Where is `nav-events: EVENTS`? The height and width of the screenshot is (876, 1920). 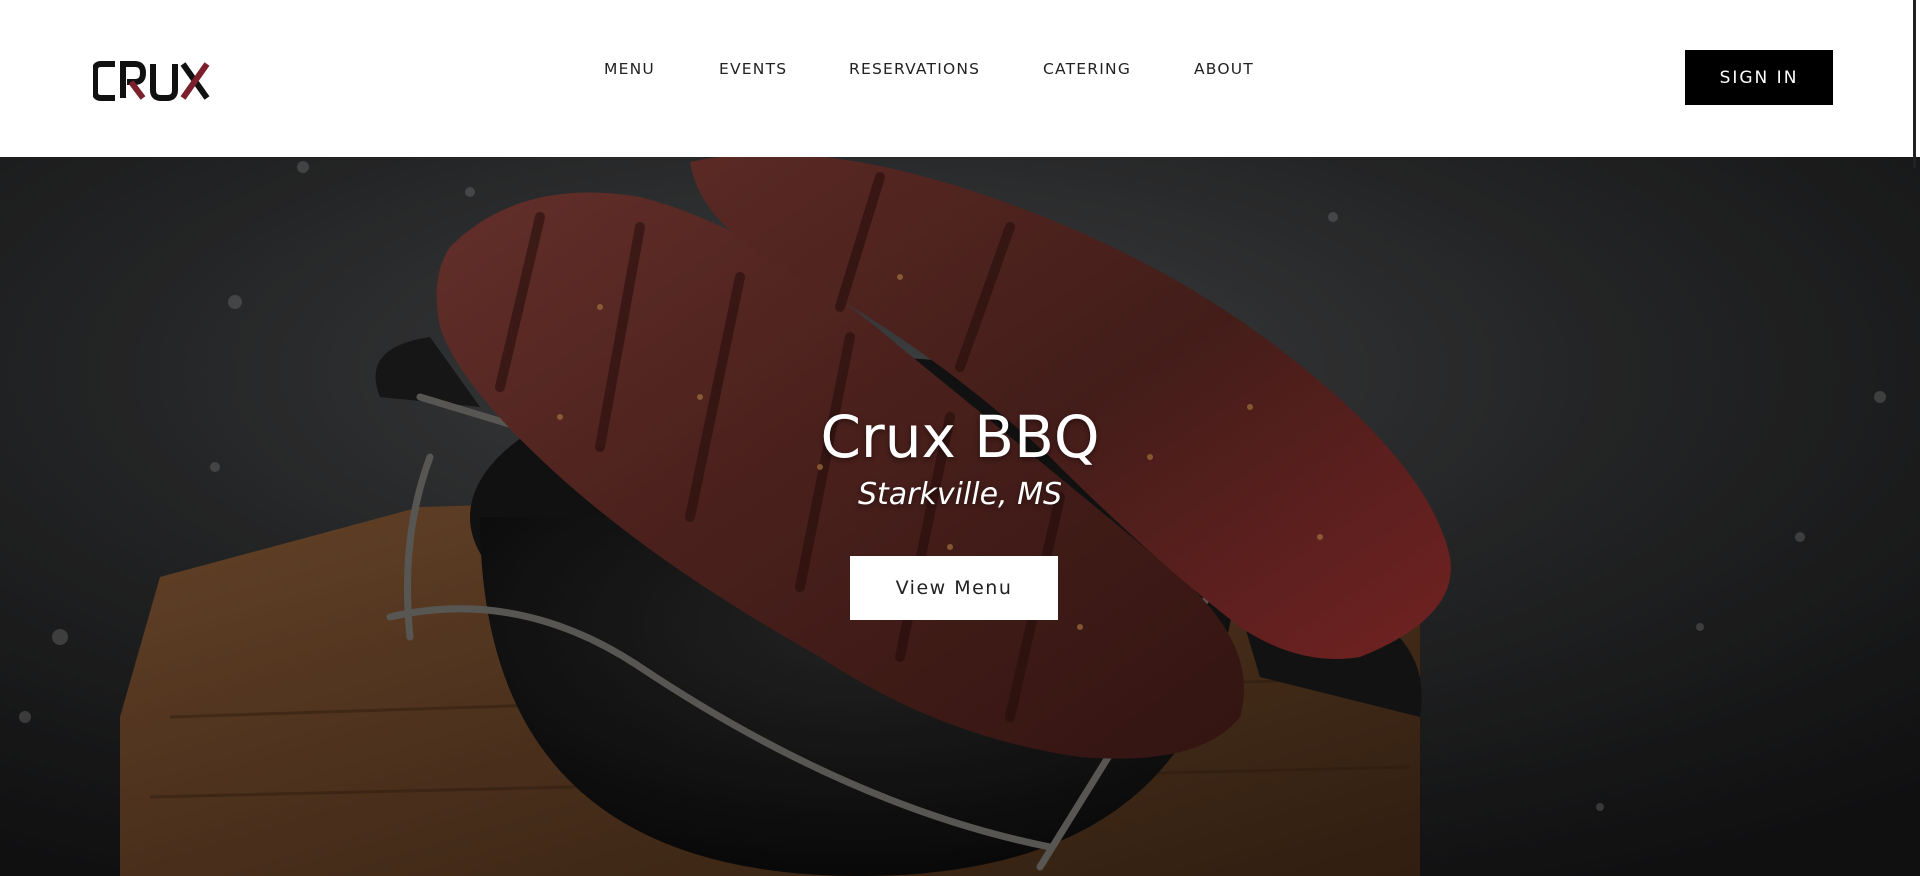 nav-events: EVENTS is located at coordinates (753, 69).